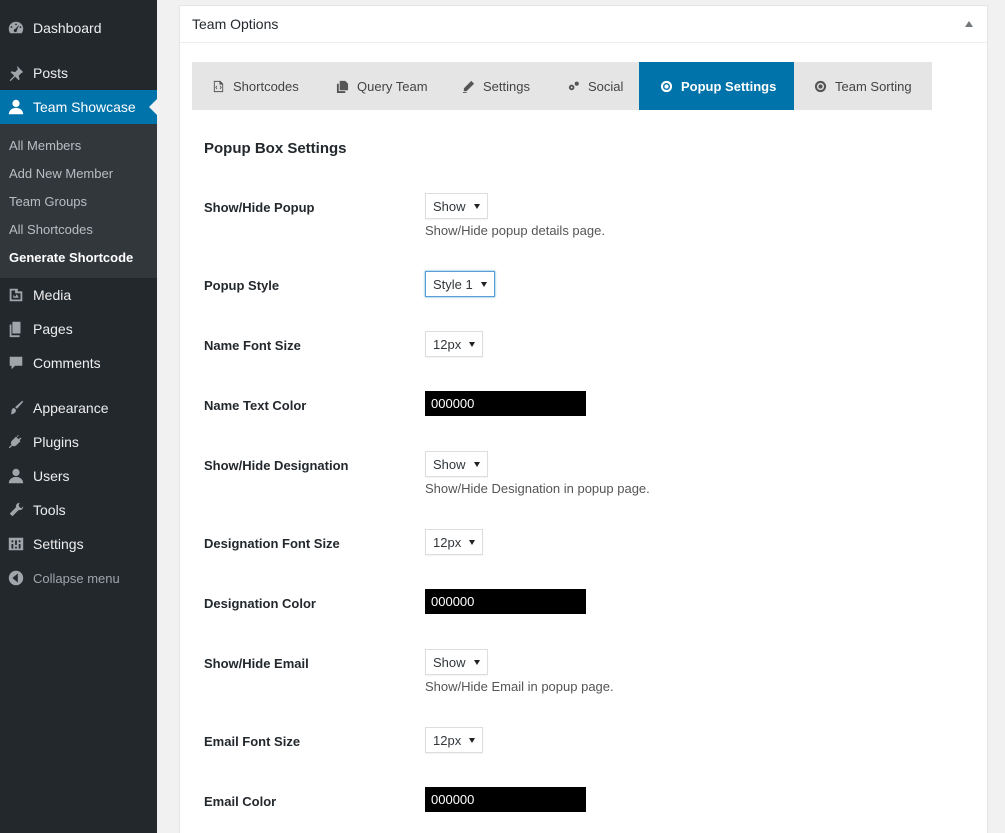 This screenshot has width=1005, height=833. I want to click on show-hide-popup-select: Show, so click(456, 206).